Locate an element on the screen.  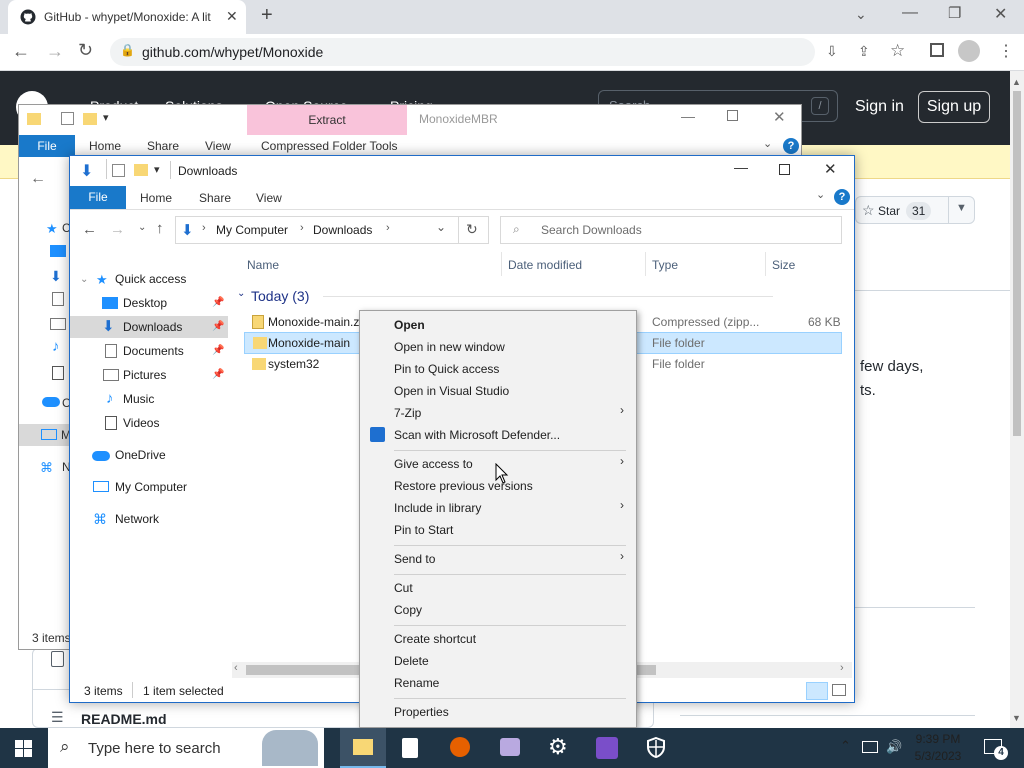
breadcrumb-my-computer: My Computer is located at coordinates (252, 230).